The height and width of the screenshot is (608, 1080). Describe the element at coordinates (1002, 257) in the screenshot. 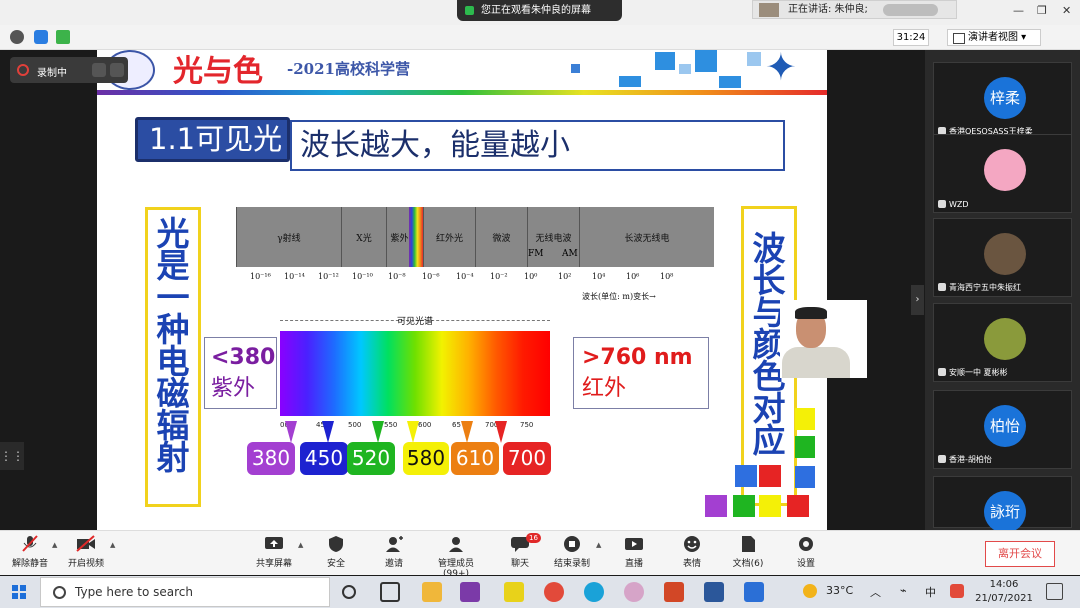

I see `participant-tile: 青海西宁五中朱振红` at that location.